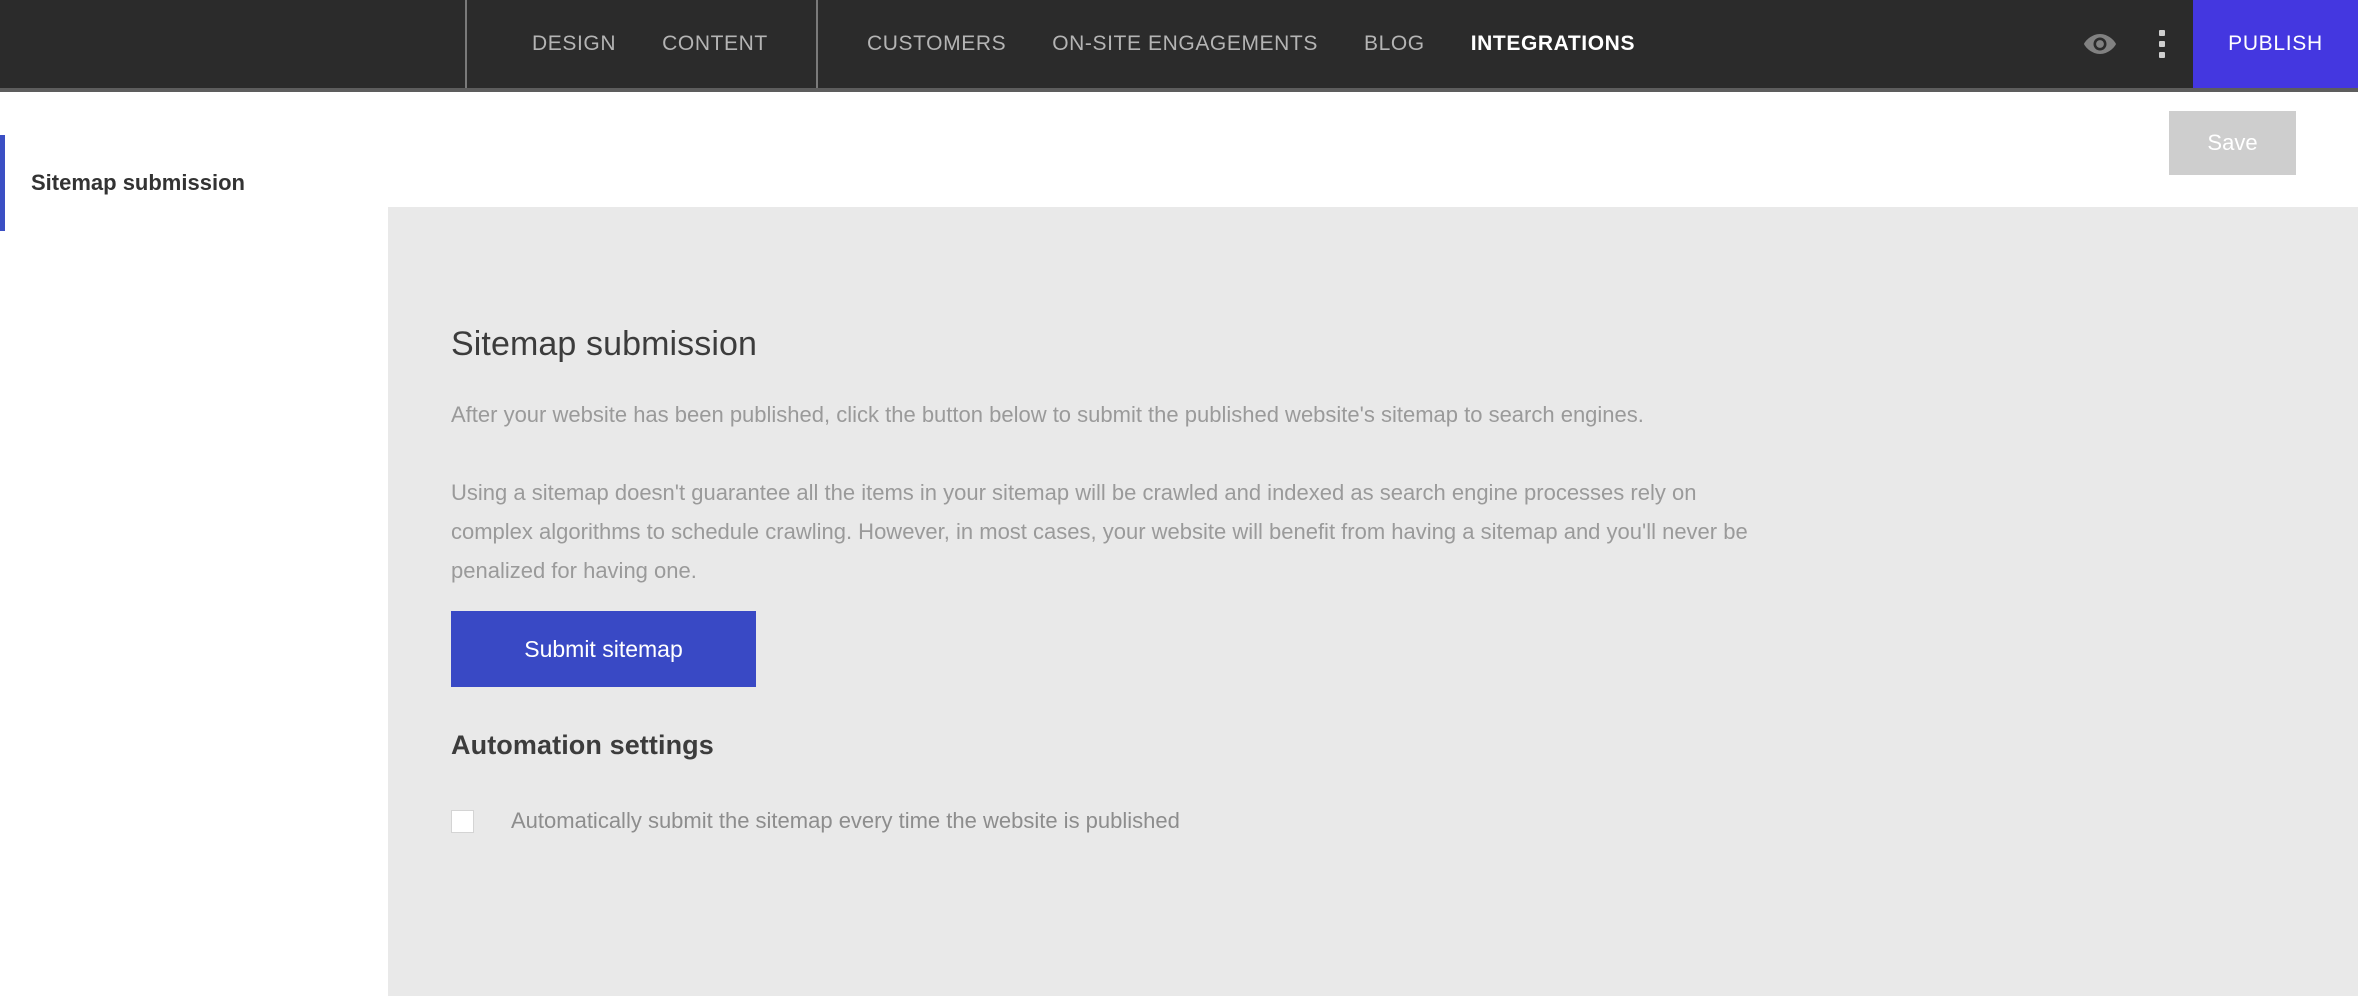 The image size is (2358, 996). What do you see at coordinates (574, 44) in the screenshot?
I see `nav-item-design: DESIGN` at bounding box center [574, 44].